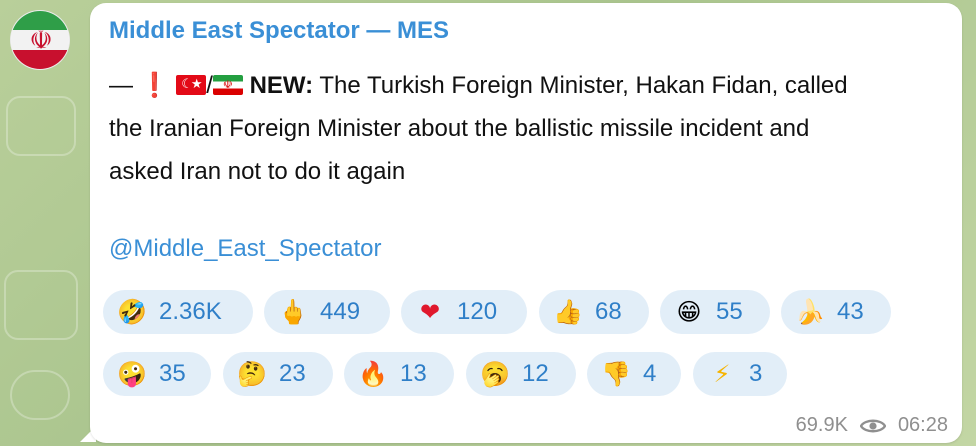 This screenshot has height=446, width=976. I want to click on reaction-row: 🤣 2.36K 🖕 449 ❤ 120 👍 68 😁 55 🍌 43, so click(518, 315).